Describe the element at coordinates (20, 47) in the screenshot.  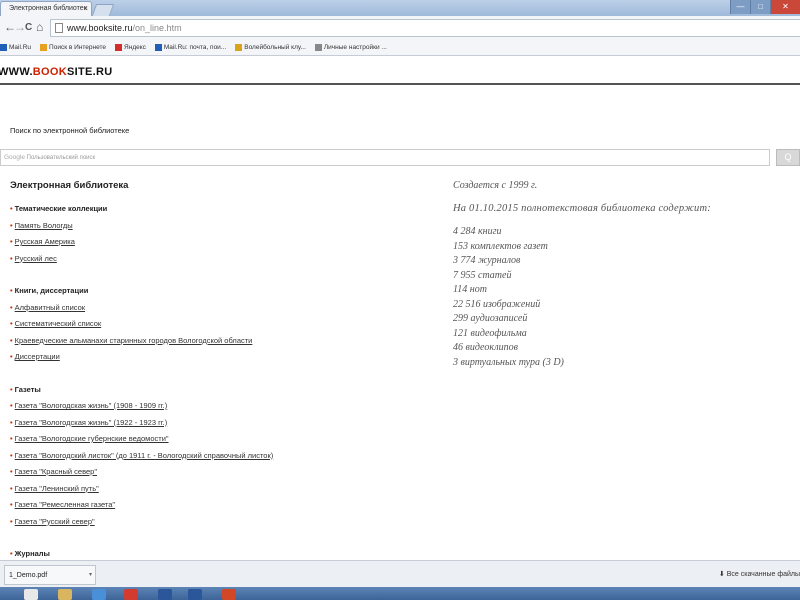
I see `bookmark-label: Mail.Ru` at that location.